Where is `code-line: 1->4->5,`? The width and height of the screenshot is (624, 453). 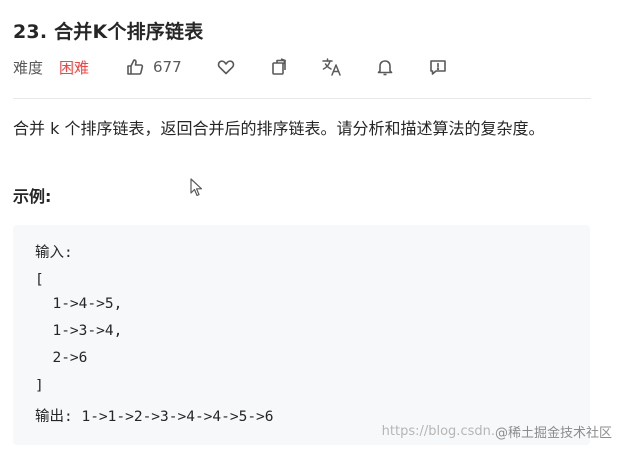 code-line: 1->4->5, is located at coordinates (79, 304).